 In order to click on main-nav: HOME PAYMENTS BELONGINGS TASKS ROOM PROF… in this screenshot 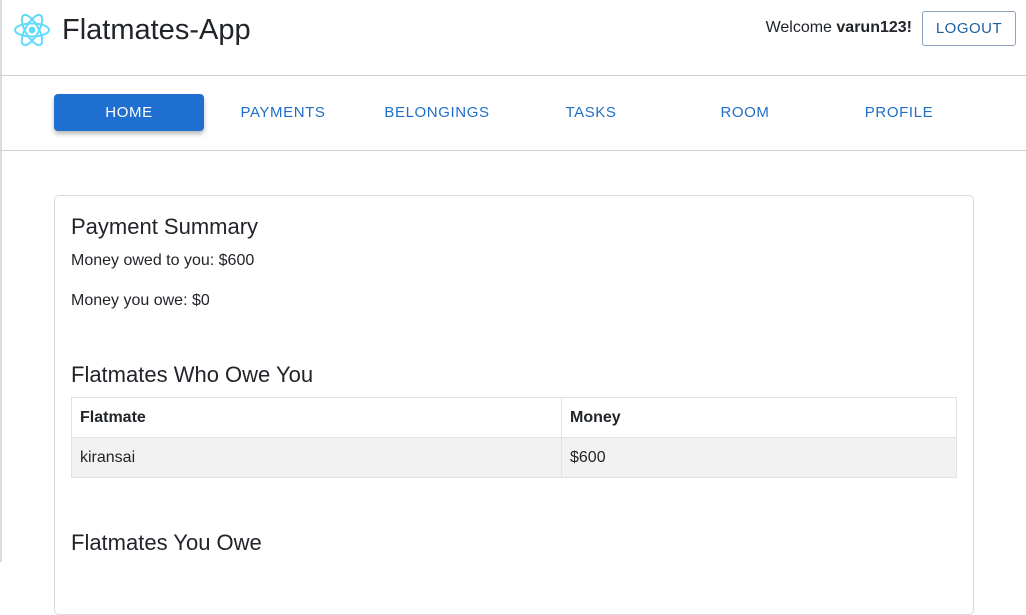, I will do `click(513, 113)`.